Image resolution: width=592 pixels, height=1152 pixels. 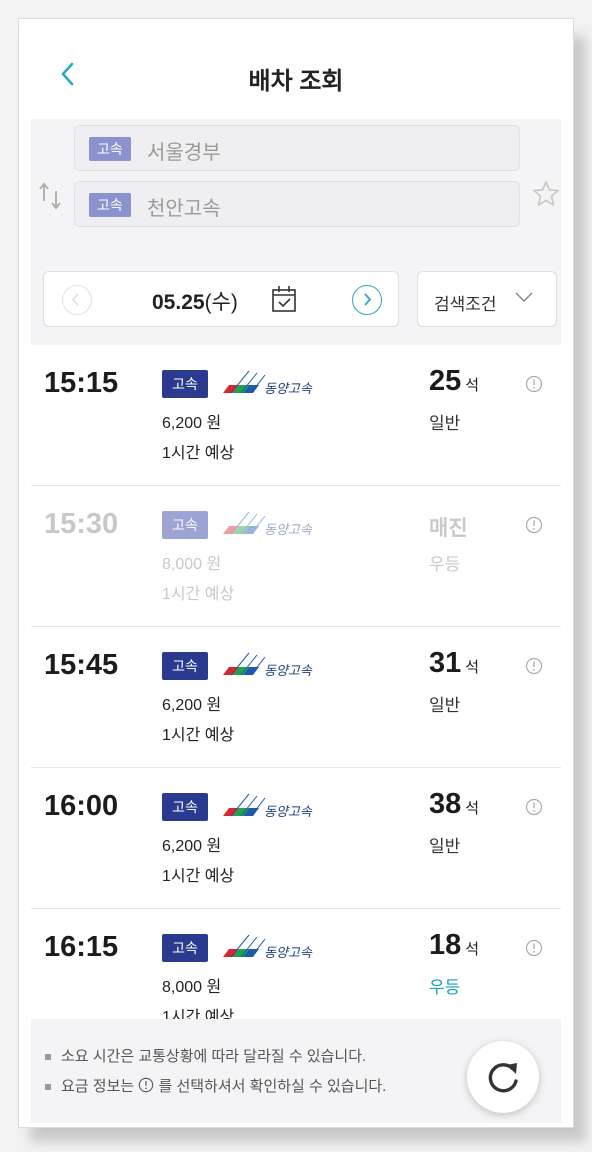 I want to click on bus-row: 15:45 고속 동양고속 6,200 원 1시간 예상 31 석 일반, so click(x=296, y=697).